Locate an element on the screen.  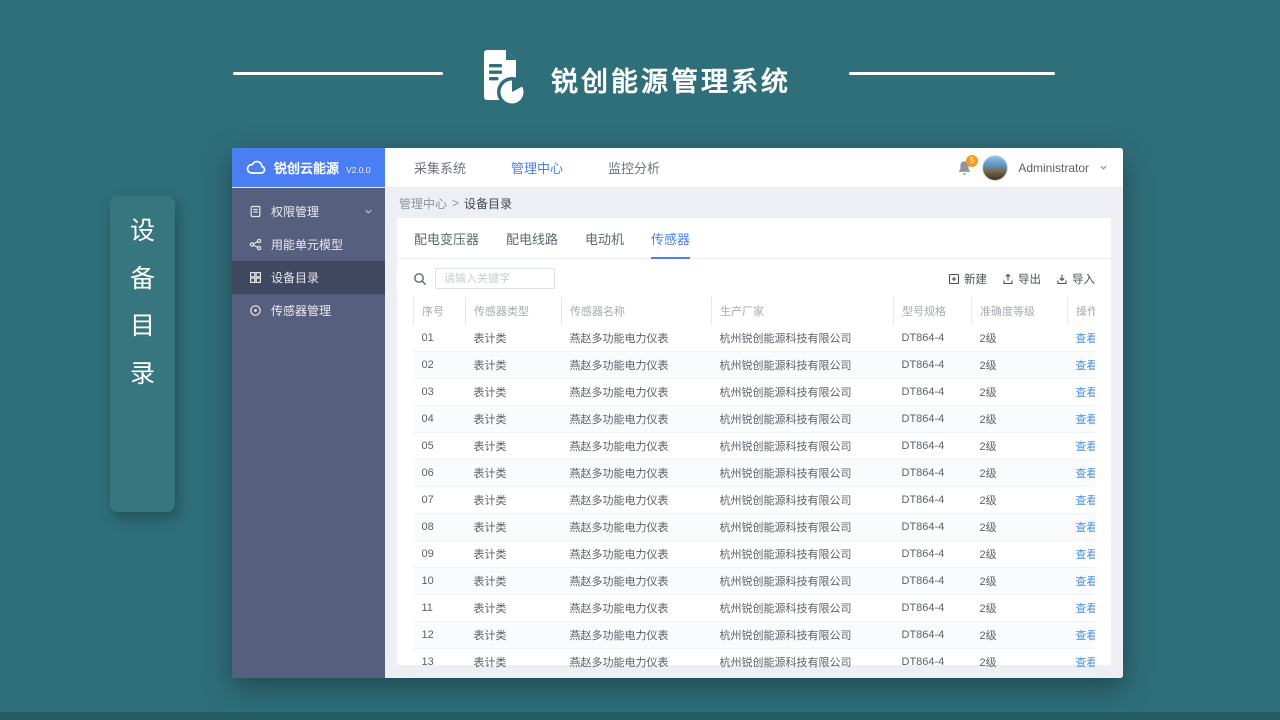
table-row: 02表计类燕赵多功能电力仪表杭州锐创能源科技有限公司DT864-42级查看删除 is located at coordinates (754, 365).